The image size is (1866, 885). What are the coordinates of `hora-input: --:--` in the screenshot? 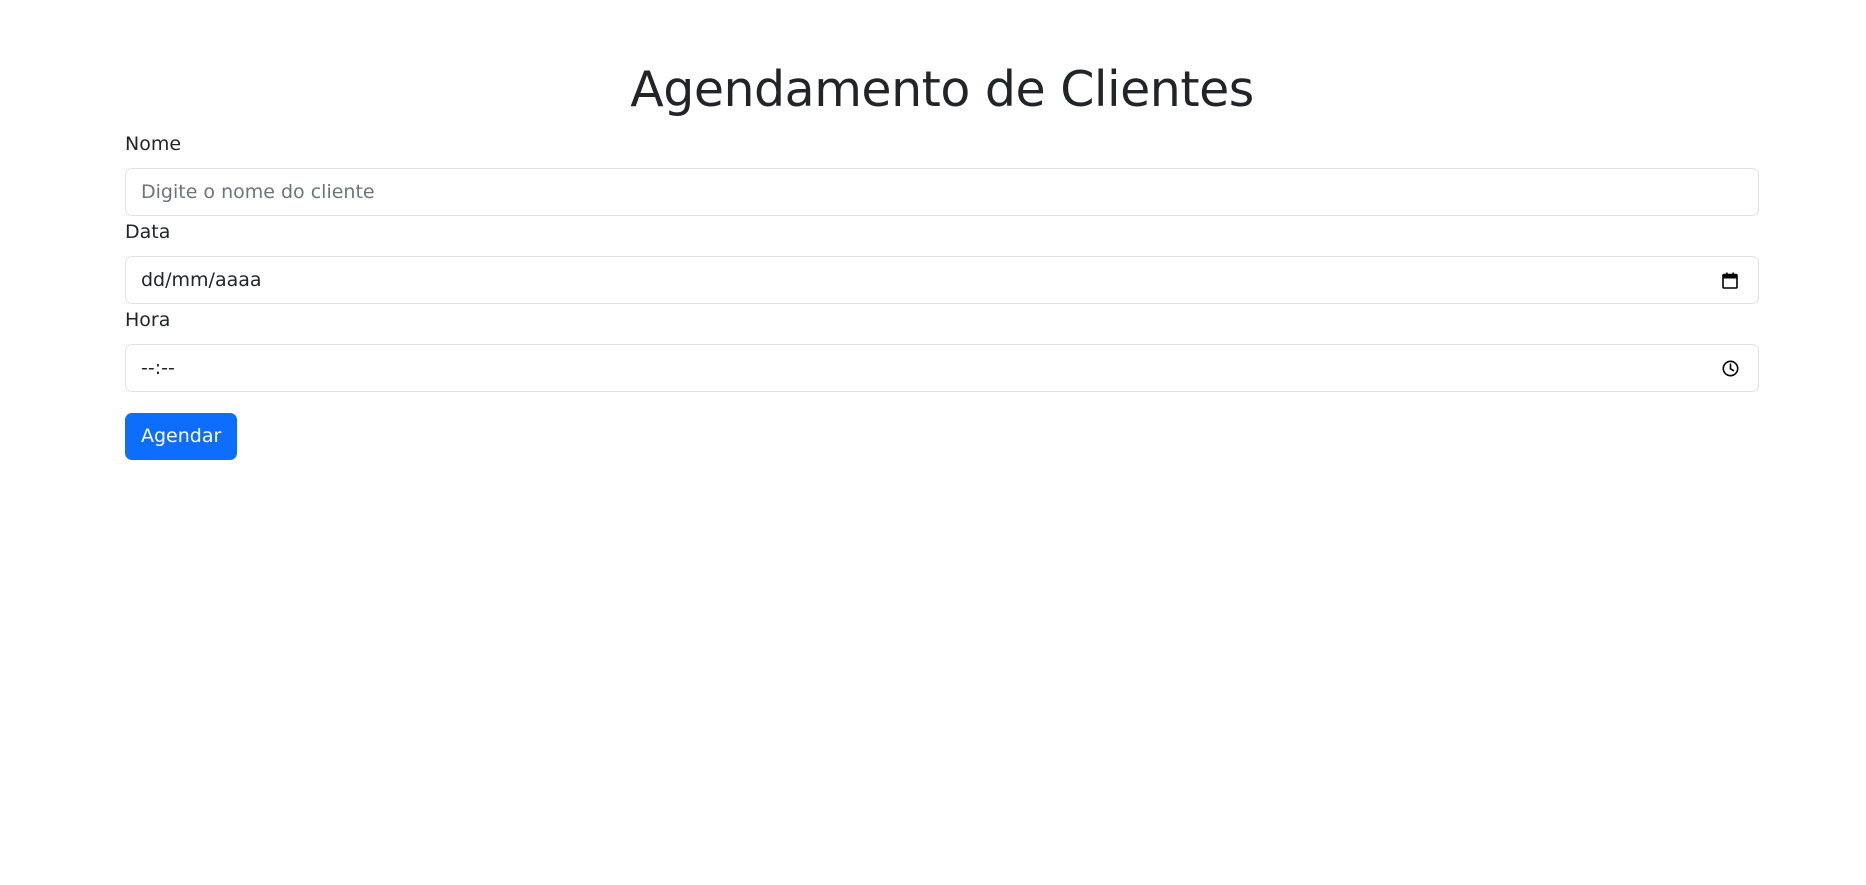 It's located at (942, 368).